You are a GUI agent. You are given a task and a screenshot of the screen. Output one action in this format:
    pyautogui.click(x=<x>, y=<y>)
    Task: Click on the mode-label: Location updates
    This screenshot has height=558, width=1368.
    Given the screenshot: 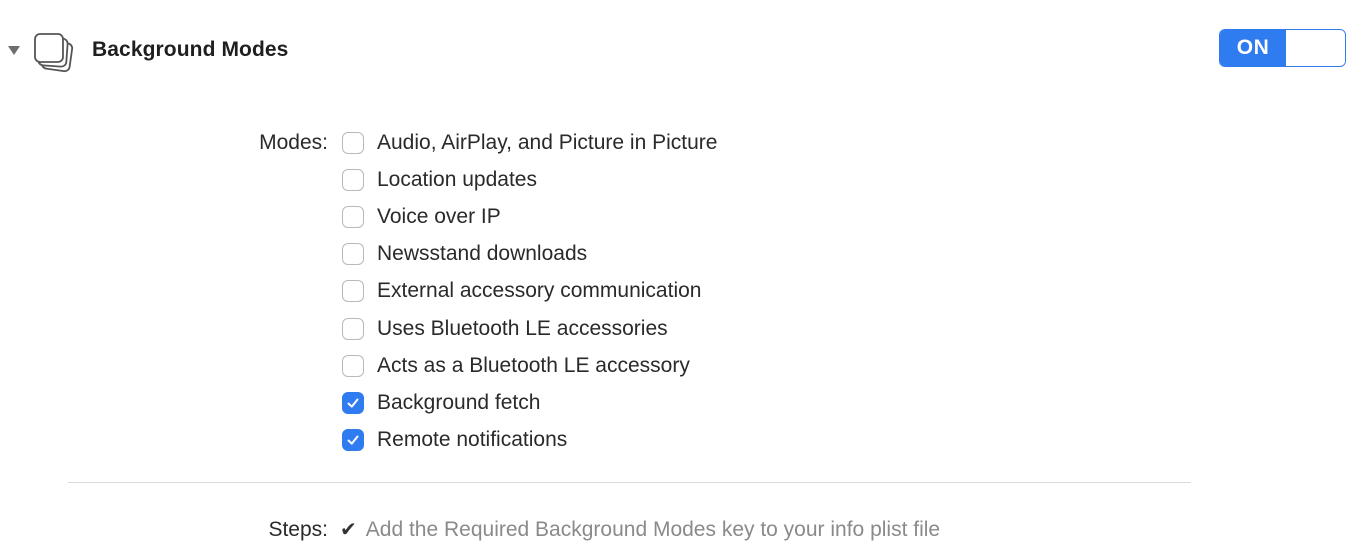 What is the action you would take?
    pyautogui.click(x=457, y=179)
    